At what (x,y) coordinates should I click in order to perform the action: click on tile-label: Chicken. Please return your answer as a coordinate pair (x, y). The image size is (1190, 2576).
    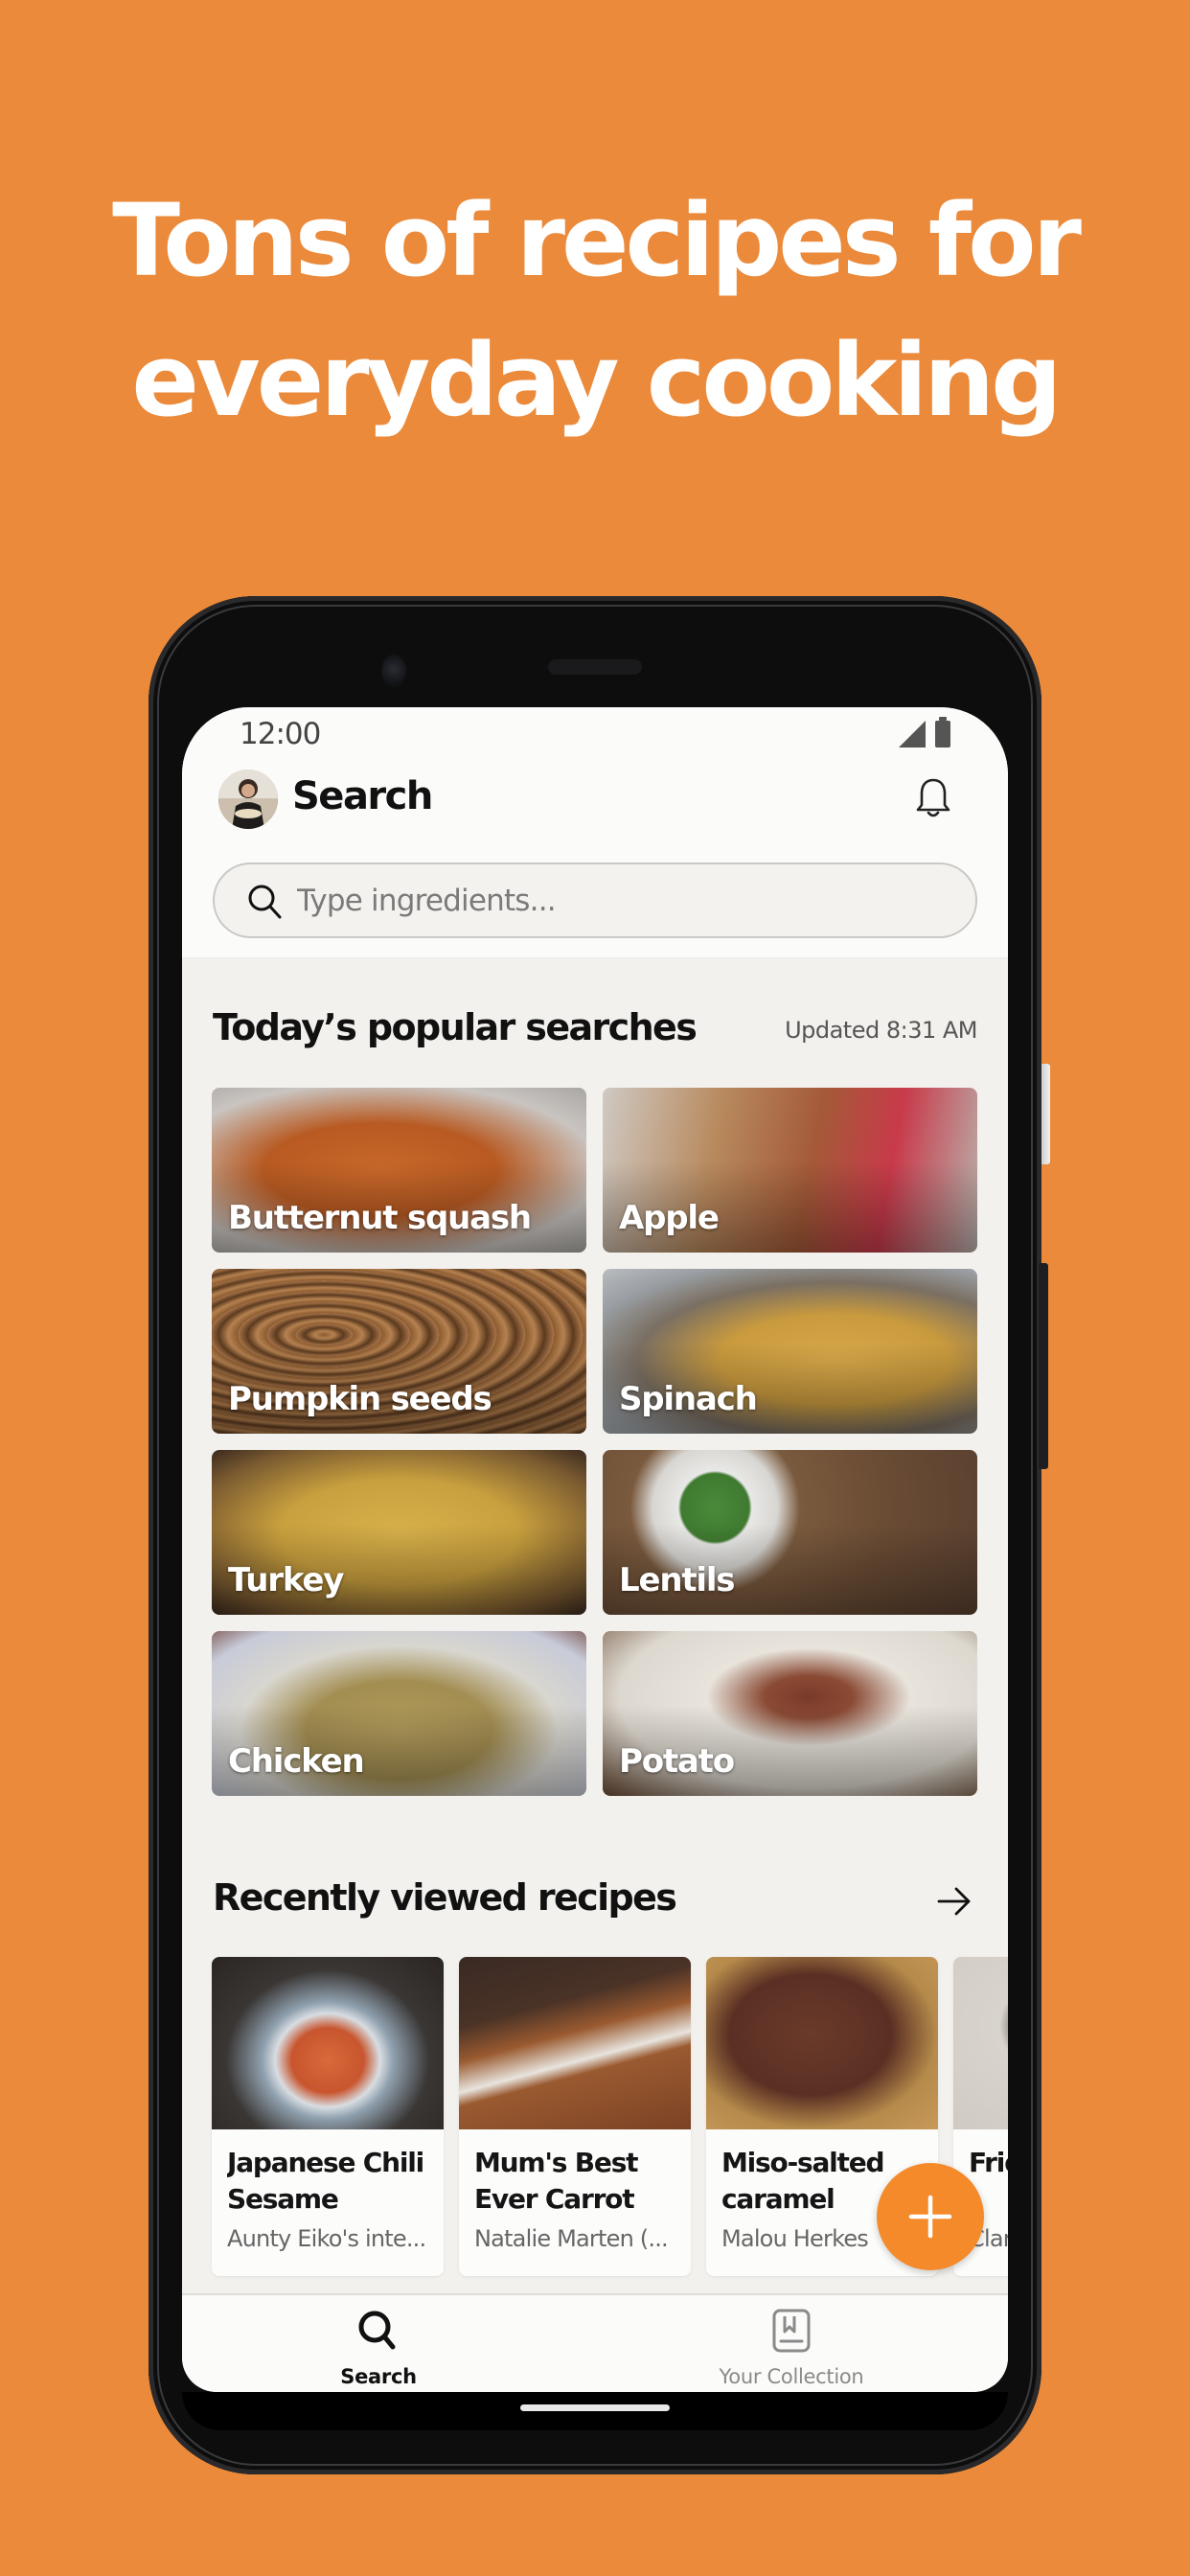
    Looking at the image, I should click on (296, 1761).